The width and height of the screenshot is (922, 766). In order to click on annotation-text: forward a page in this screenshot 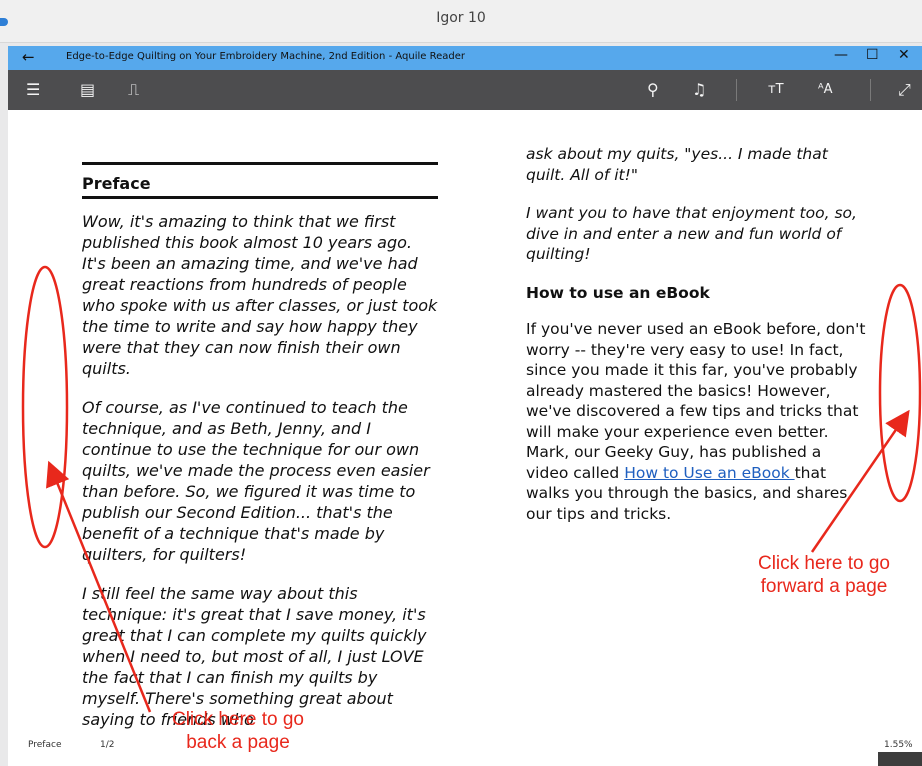, I will do `click(824, 586)`.